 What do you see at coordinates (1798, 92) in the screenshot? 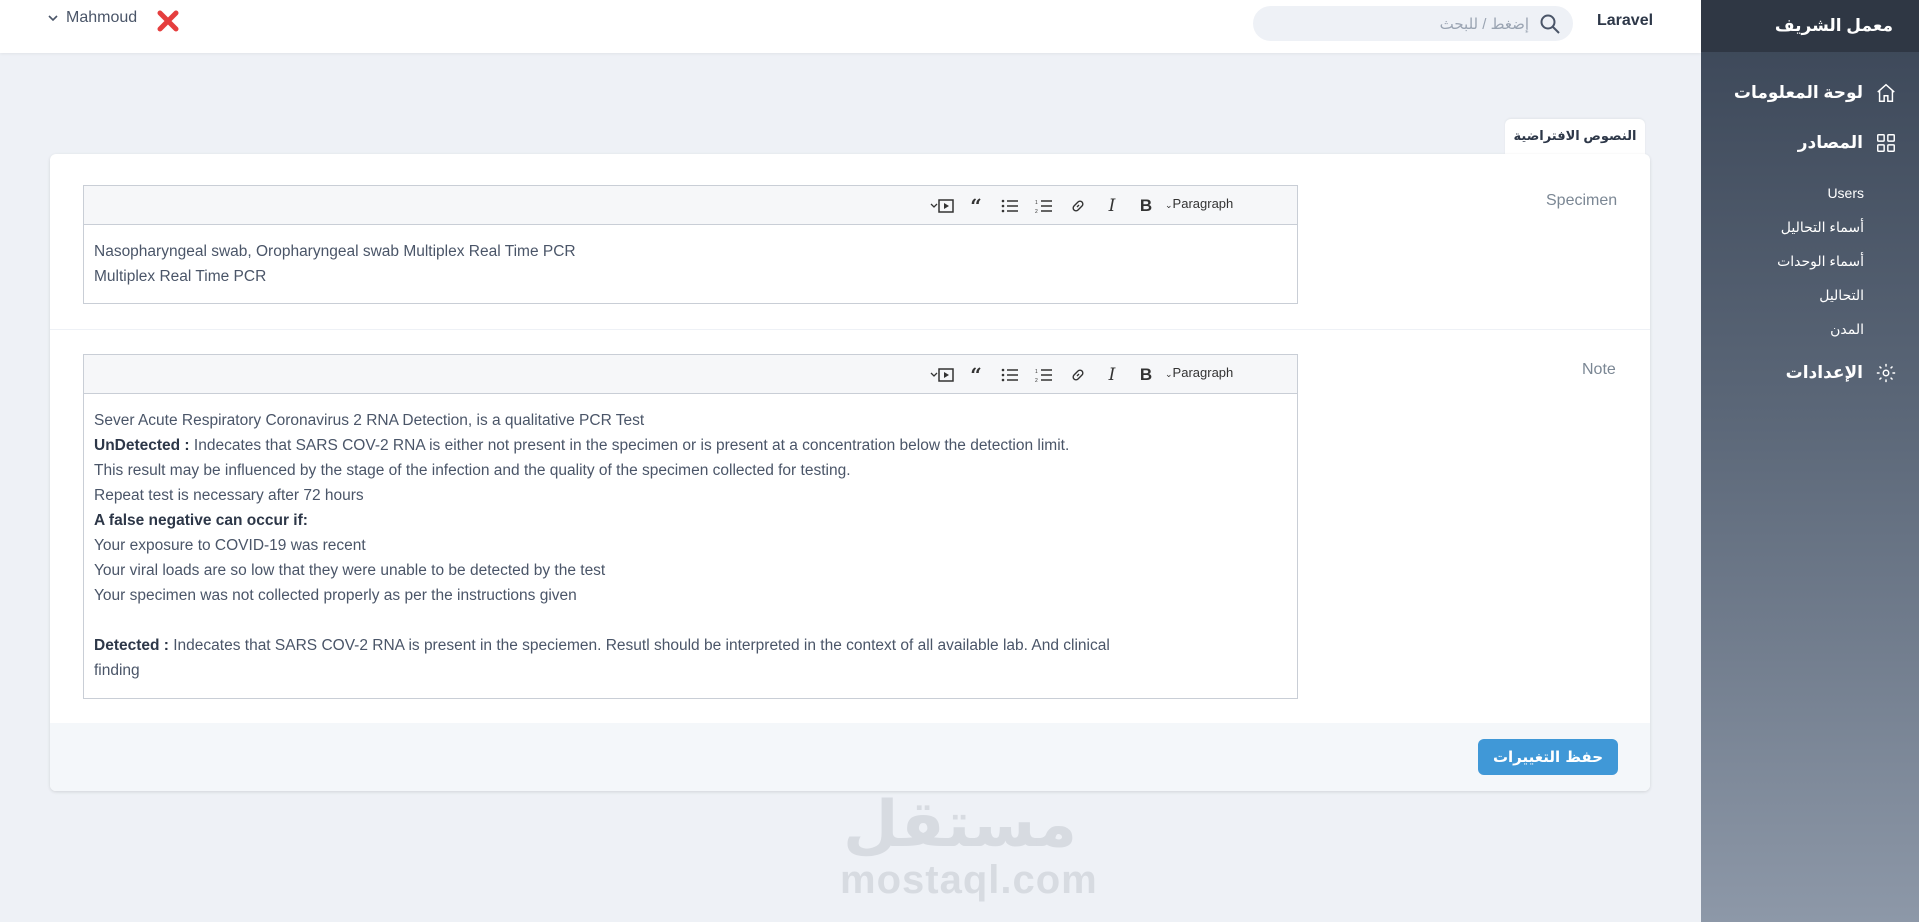
I see `nav-dashboard-label: لوحة المعلومات` at bounding box center [1798, 92].